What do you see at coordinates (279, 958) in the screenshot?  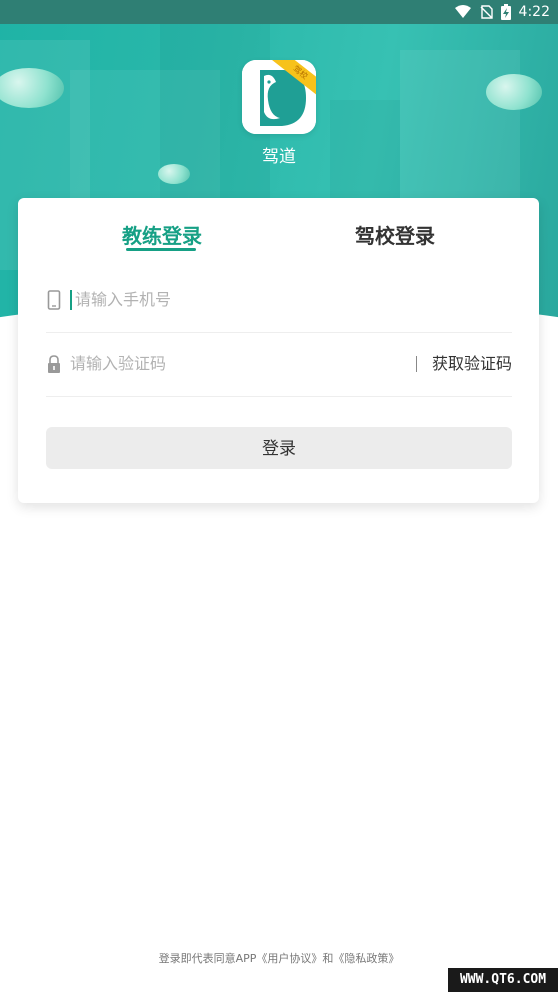 I see `agreement-text: 登录即代表同意APP《用户协议》和《隐私政策》` at bounding box center [279, 958].